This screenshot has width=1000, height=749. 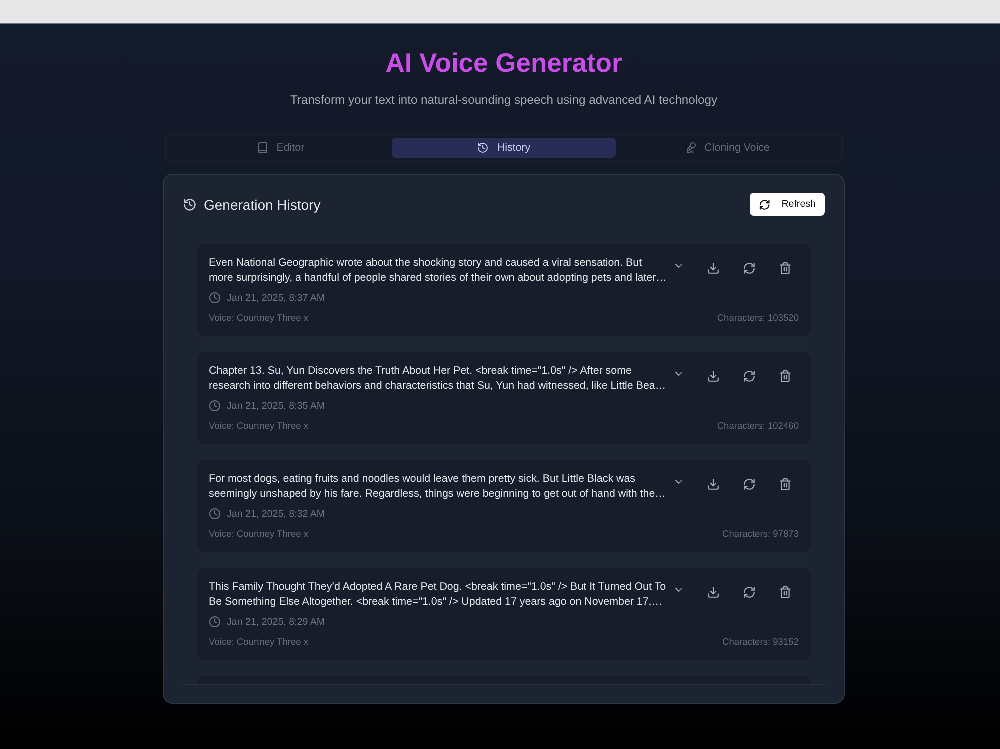 I want to click on character-count: Characters: 103520, so click(x=758, y=318).